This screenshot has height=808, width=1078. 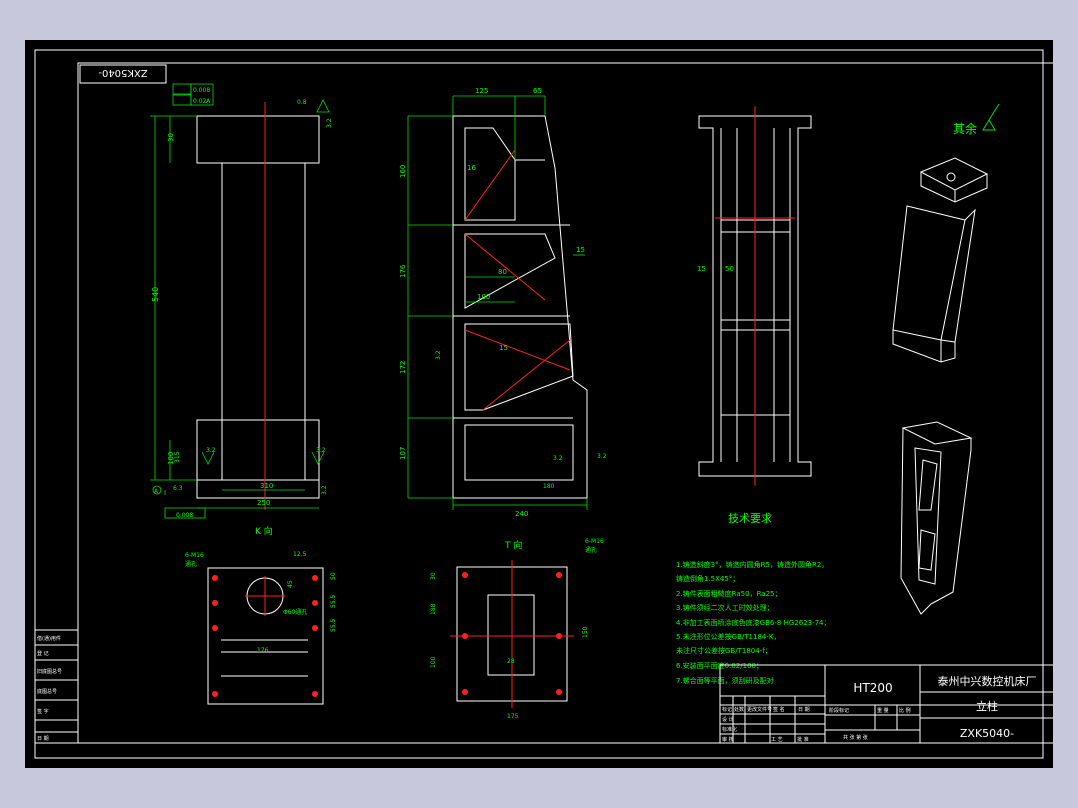 I want to click on surface-rest-label: 其余, so click(x=965, y=128).